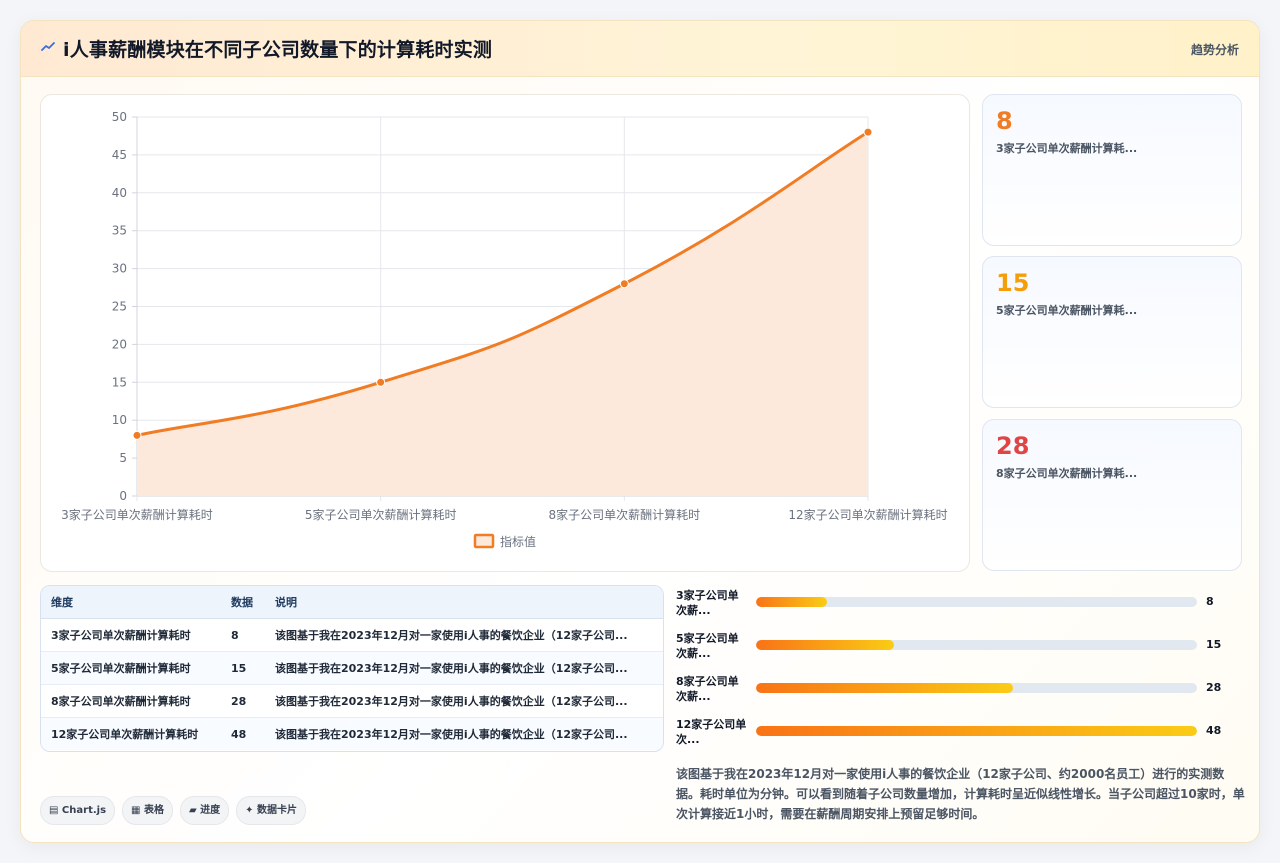  Describe the element at coordinates (123, 458) in the screenshot. I see `y-tick-label: 5` at that location.